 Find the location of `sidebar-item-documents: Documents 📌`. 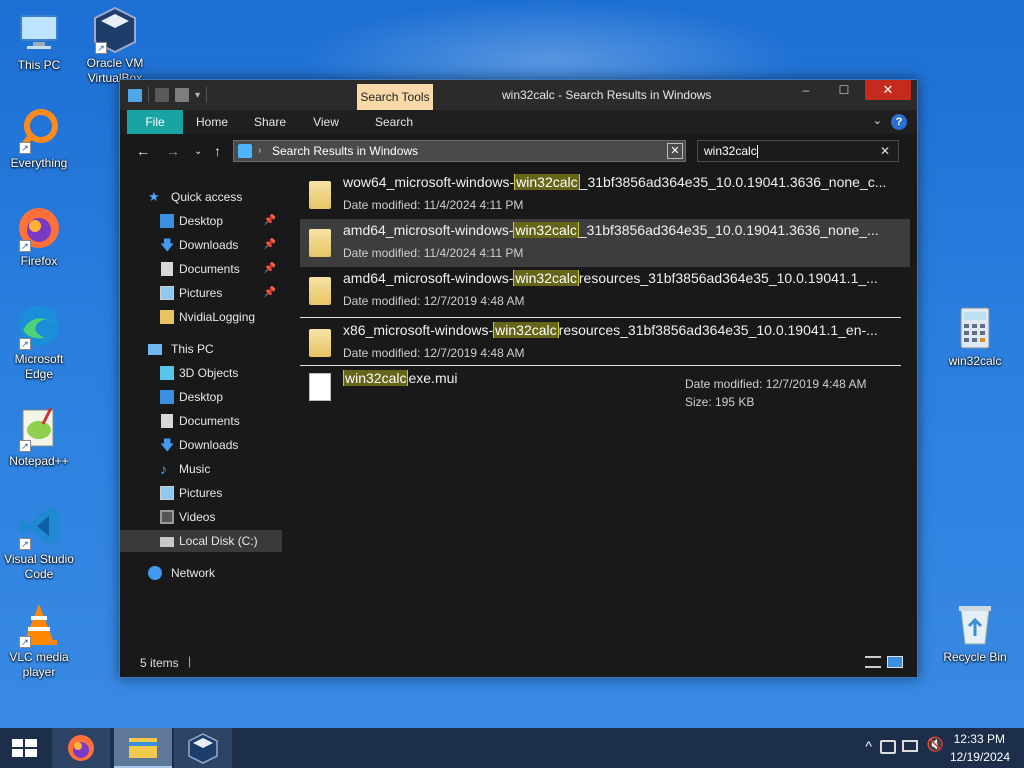

sidebar-item-documents: Documents 📌 is located at coordinates (201, 269).